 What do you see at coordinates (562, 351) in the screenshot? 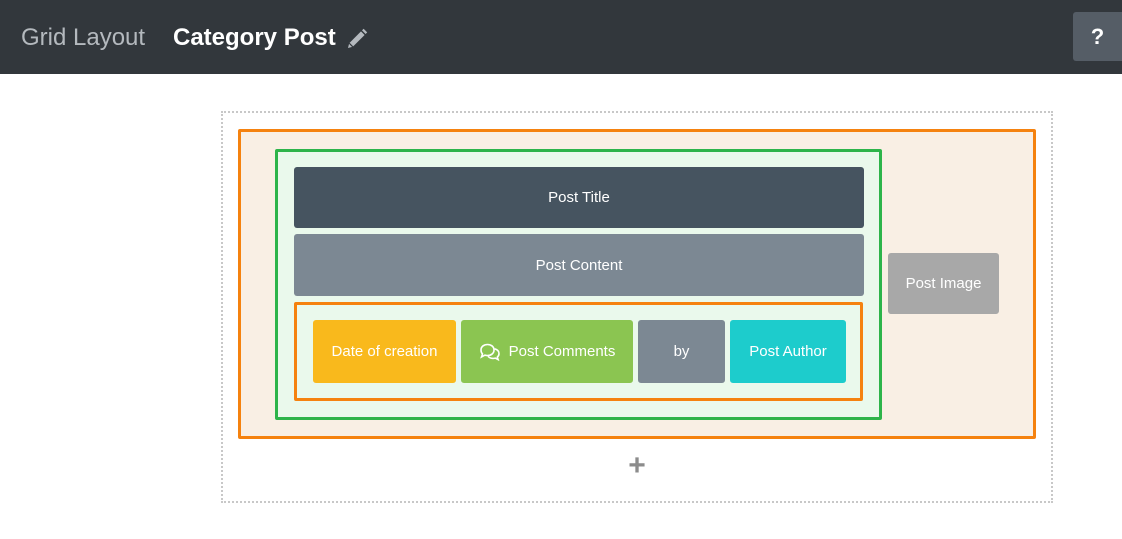
I see `post-comments-label: Post Comments` at bounding box center [562, 351].